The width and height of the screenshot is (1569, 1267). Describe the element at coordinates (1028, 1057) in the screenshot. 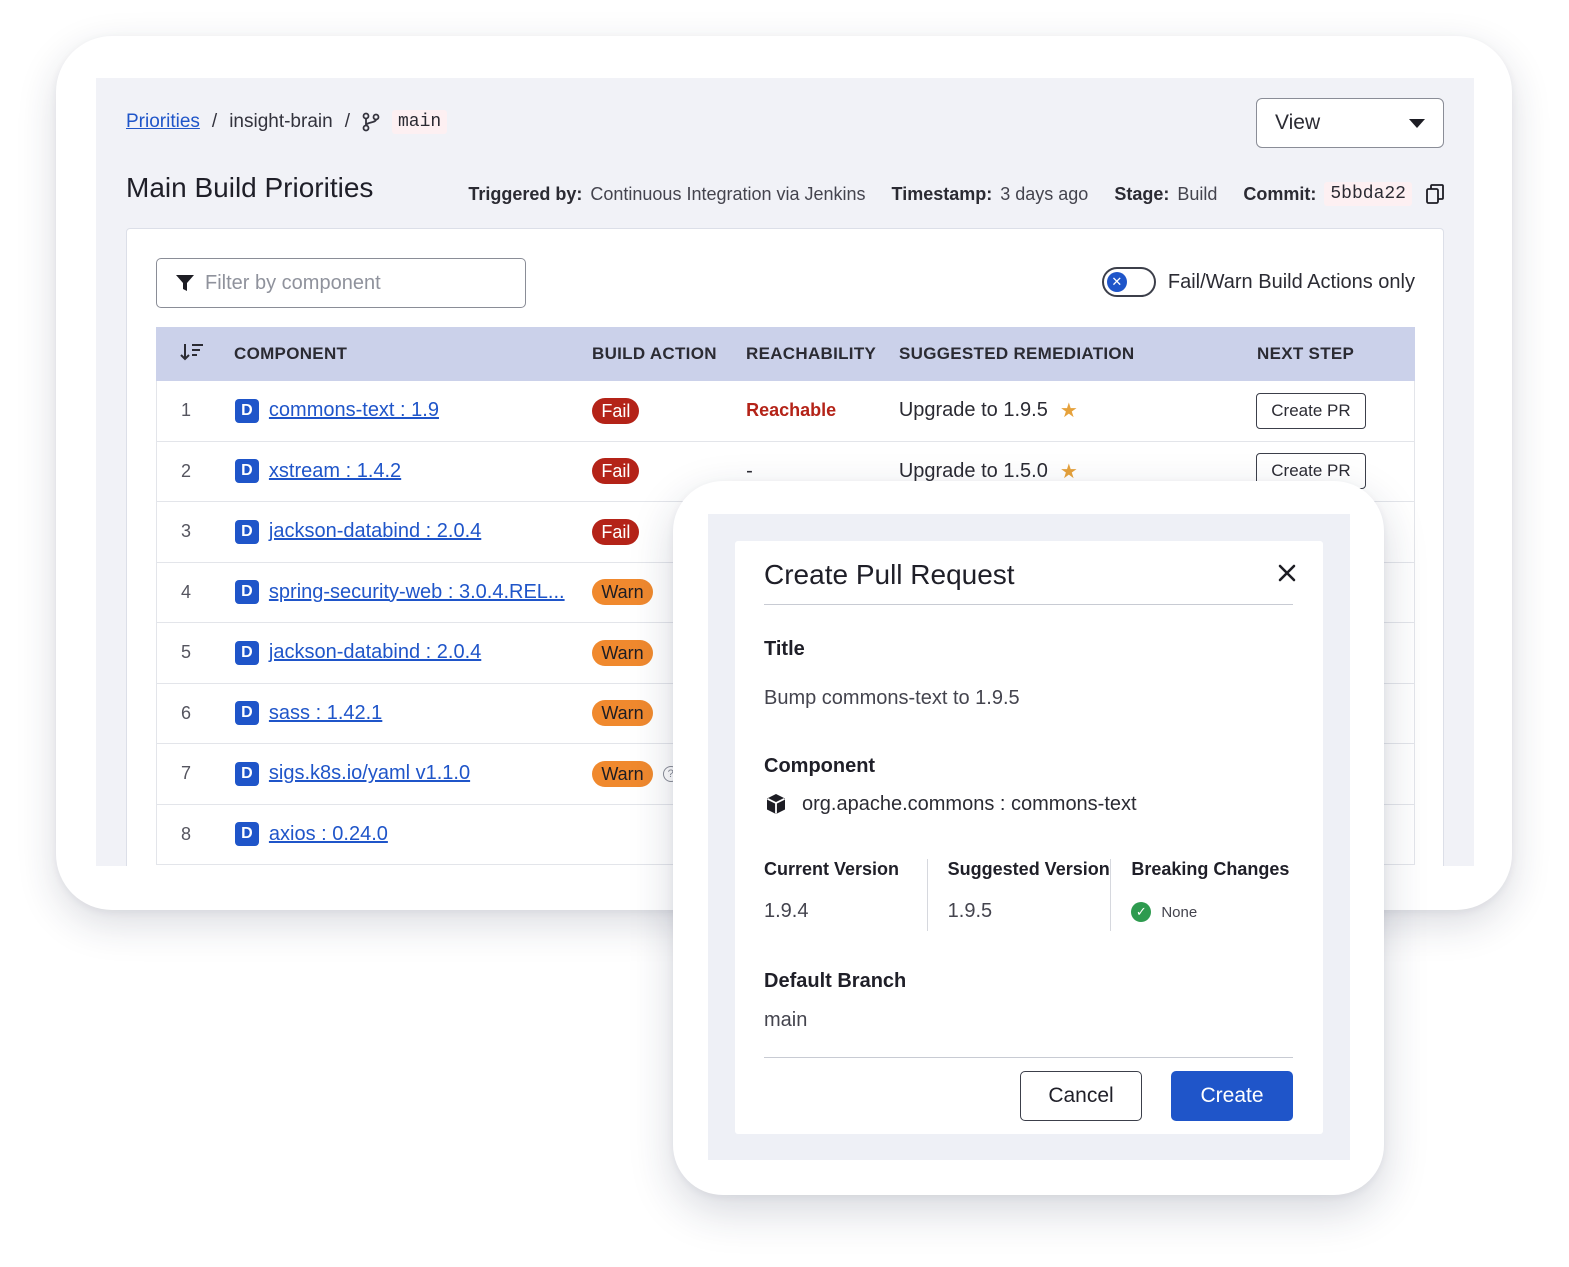

I see `dialog-footer-divider` at that location.